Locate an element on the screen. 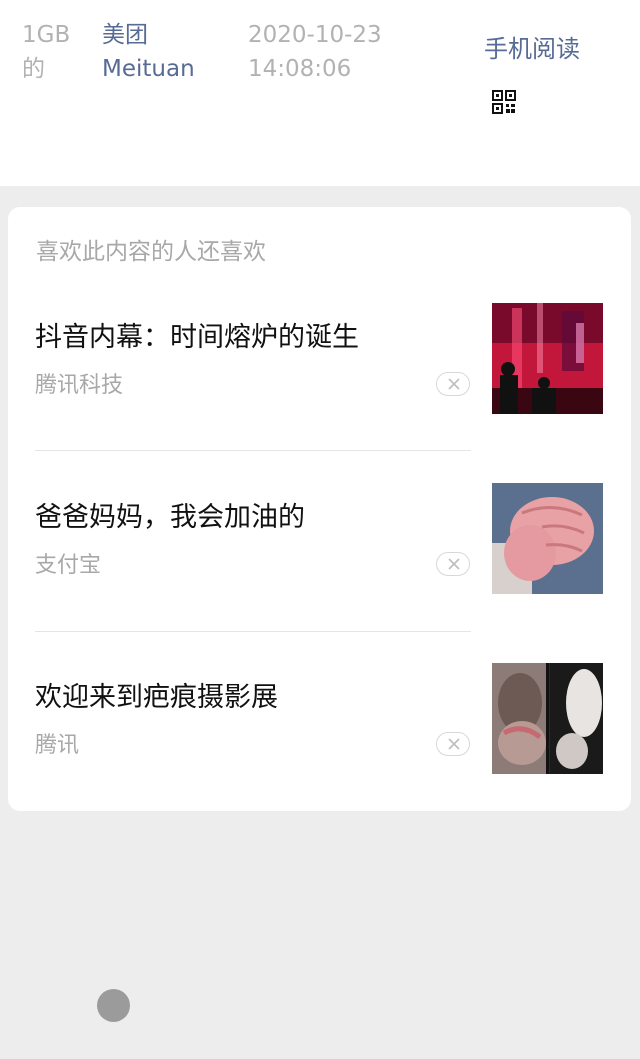 Image resolution: width=640 pixels, height=1059 pixels. dismiss-button is located at coordinates (453, 744).